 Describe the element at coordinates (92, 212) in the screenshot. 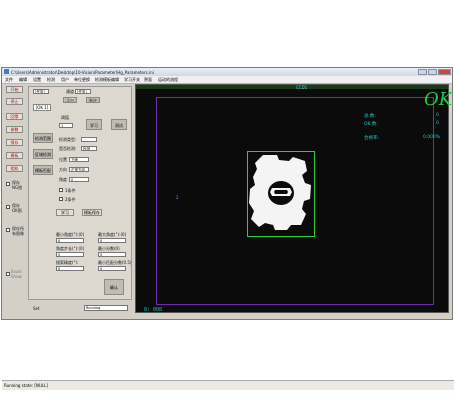

I see `template-save-button: 模板保存` at that location.